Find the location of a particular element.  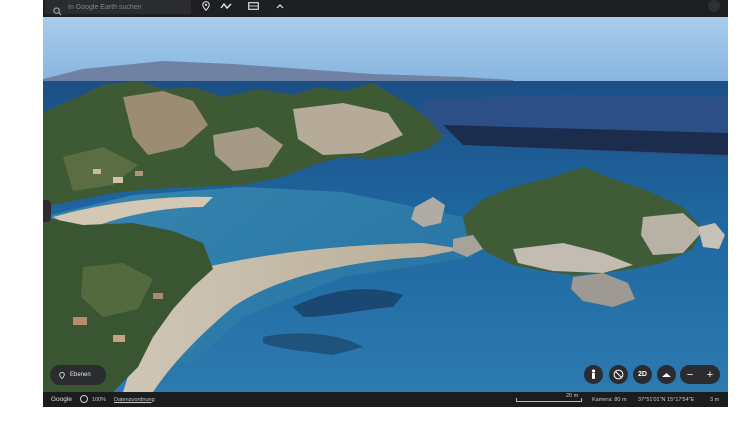

top-toolbar is located at coordinates (385, 8).